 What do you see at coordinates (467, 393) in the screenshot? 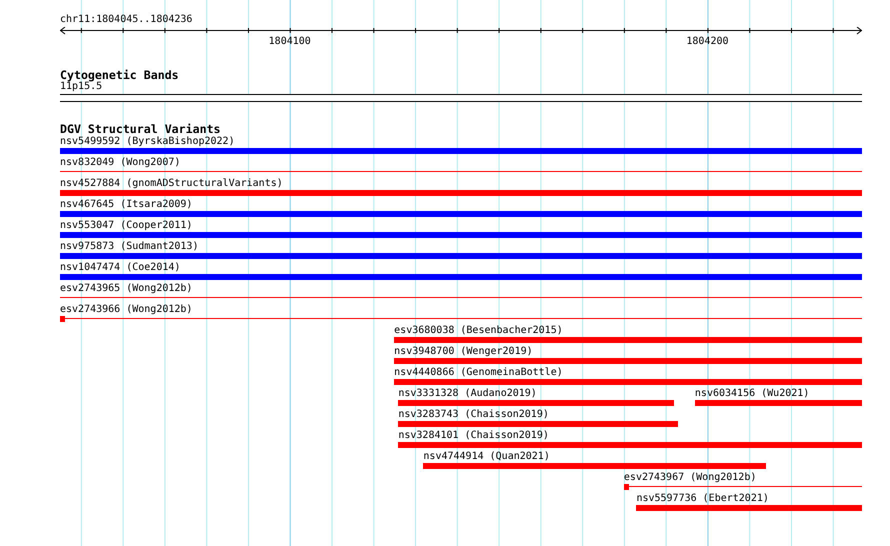
I see `variant-label: nsv3331328 (Audano2019)` at bounding box center [467, 393].